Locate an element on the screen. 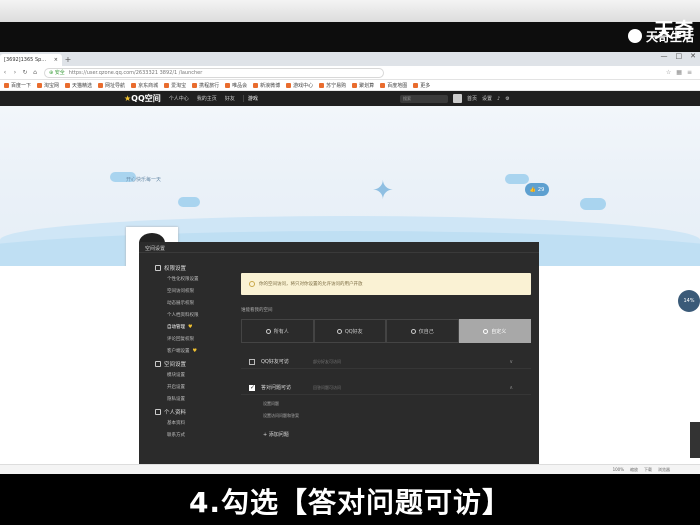  info-icon is located at coordinates (252, 284).